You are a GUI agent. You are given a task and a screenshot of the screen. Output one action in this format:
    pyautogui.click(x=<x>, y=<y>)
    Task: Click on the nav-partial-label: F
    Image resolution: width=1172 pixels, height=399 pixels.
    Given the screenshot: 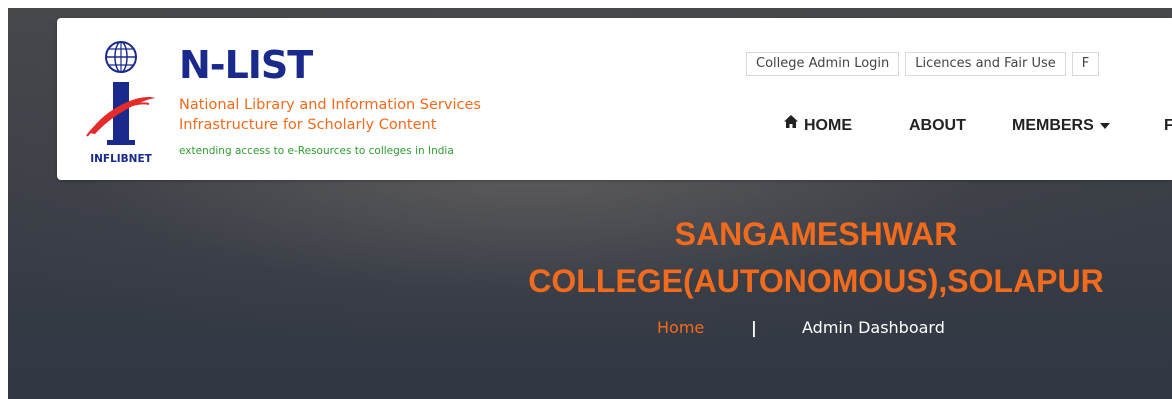 What is the action you would take?
    pyautogui.click(x=1168, y=125)
    